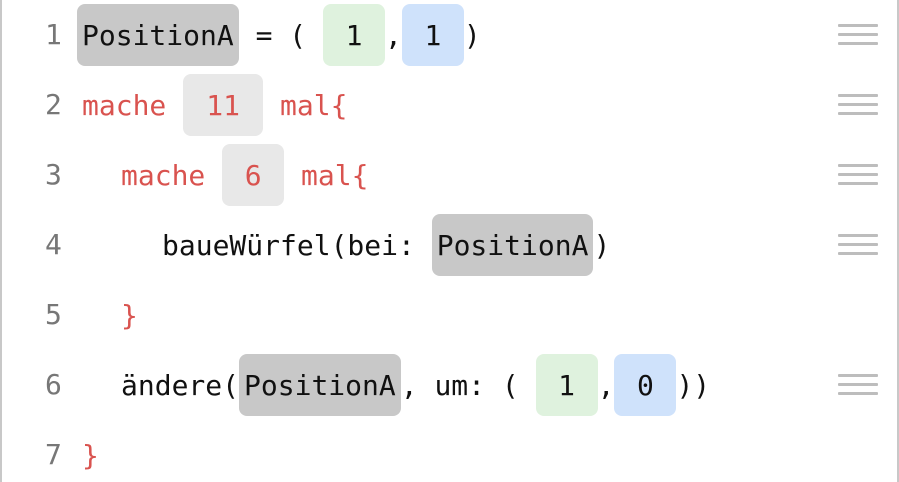 The height and width of the screenshot is (482, 899). Describe the element at coordinates (53, 454) in the screenshot. I see `line-number: 7` at that location.